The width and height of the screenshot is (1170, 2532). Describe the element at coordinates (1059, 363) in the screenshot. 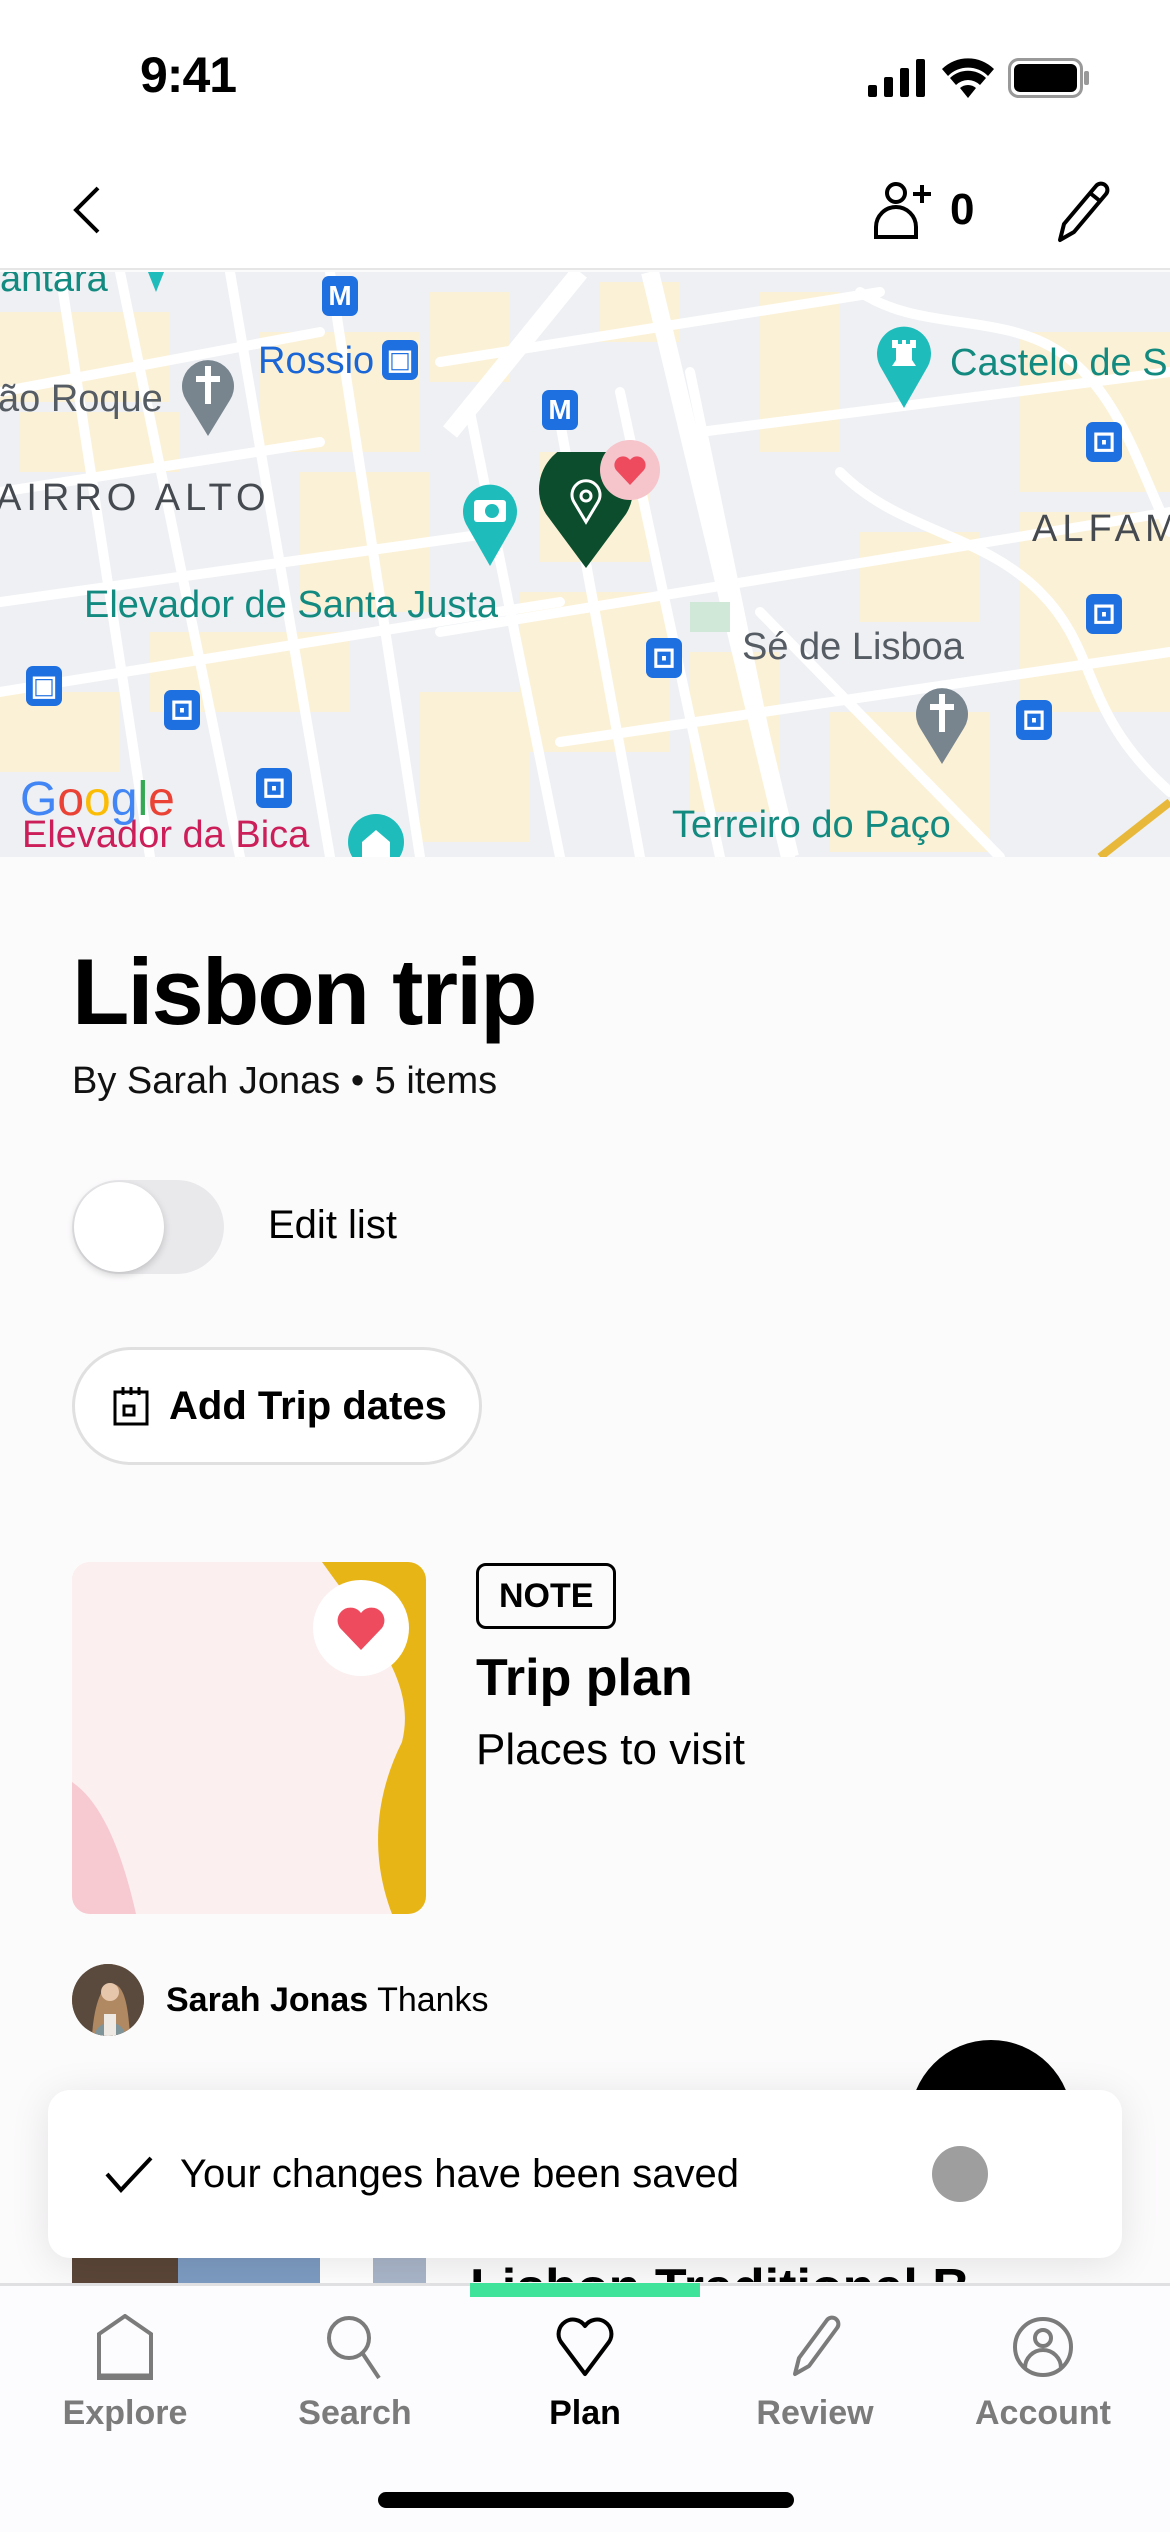

I see `map-label-castelo: Castelo de S` at that location.